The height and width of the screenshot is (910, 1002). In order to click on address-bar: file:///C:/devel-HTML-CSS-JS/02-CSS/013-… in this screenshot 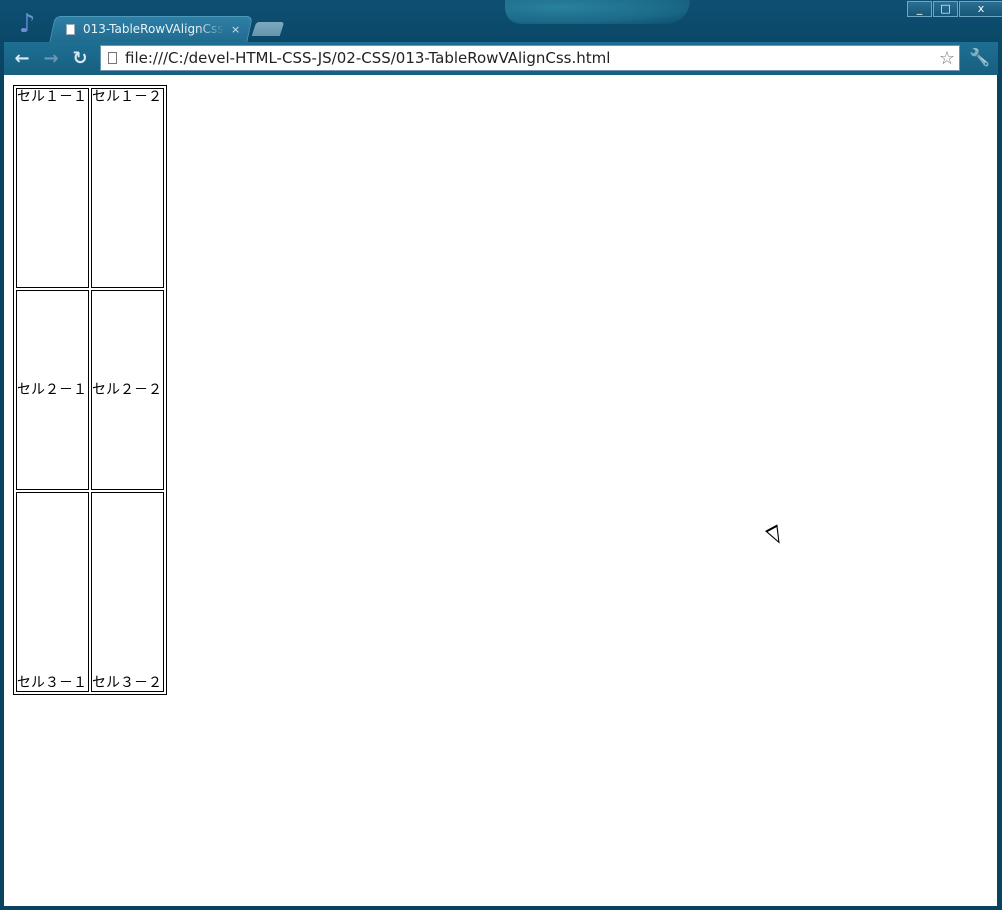, I will do `click(530, 58)`.